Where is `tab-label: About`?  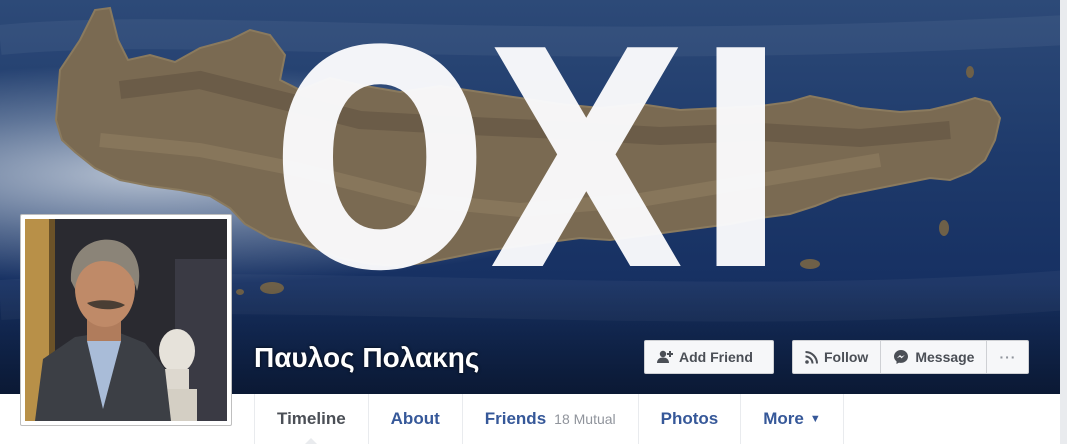
tab-label: About is located at coordinates (415, 418).